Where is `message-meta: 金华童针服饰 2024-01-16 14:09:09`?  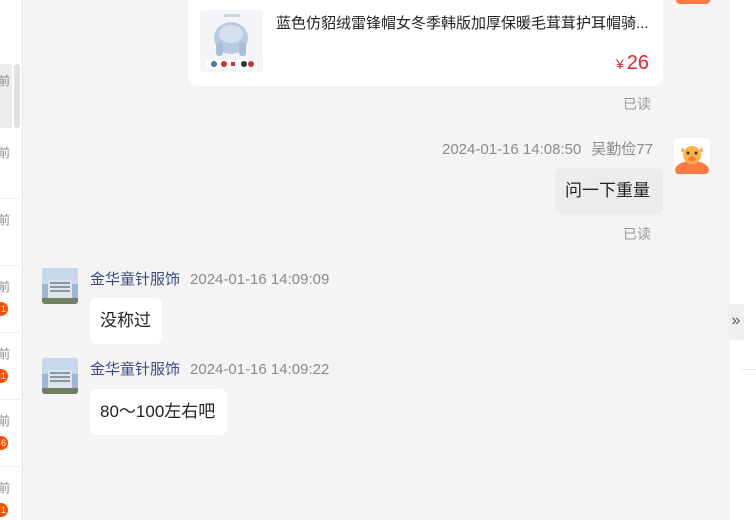 message-meta: 金华童针服饰 2024-01-16 14:09:09 is located at coordinates (209, 278).